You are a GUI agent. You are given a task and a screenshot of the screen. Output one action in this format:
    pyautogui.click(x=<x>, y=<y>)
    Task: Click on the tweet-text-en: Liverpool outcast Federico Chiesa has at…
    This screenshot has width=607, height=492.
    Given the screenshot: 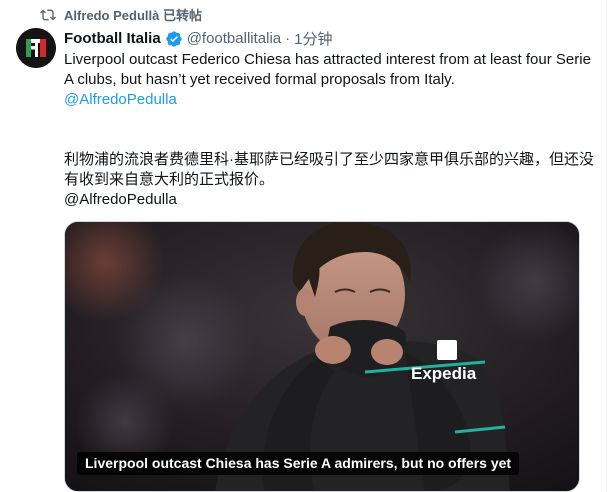 What is the action you would take?
    pyautogui.click(x=329, y=80)
    